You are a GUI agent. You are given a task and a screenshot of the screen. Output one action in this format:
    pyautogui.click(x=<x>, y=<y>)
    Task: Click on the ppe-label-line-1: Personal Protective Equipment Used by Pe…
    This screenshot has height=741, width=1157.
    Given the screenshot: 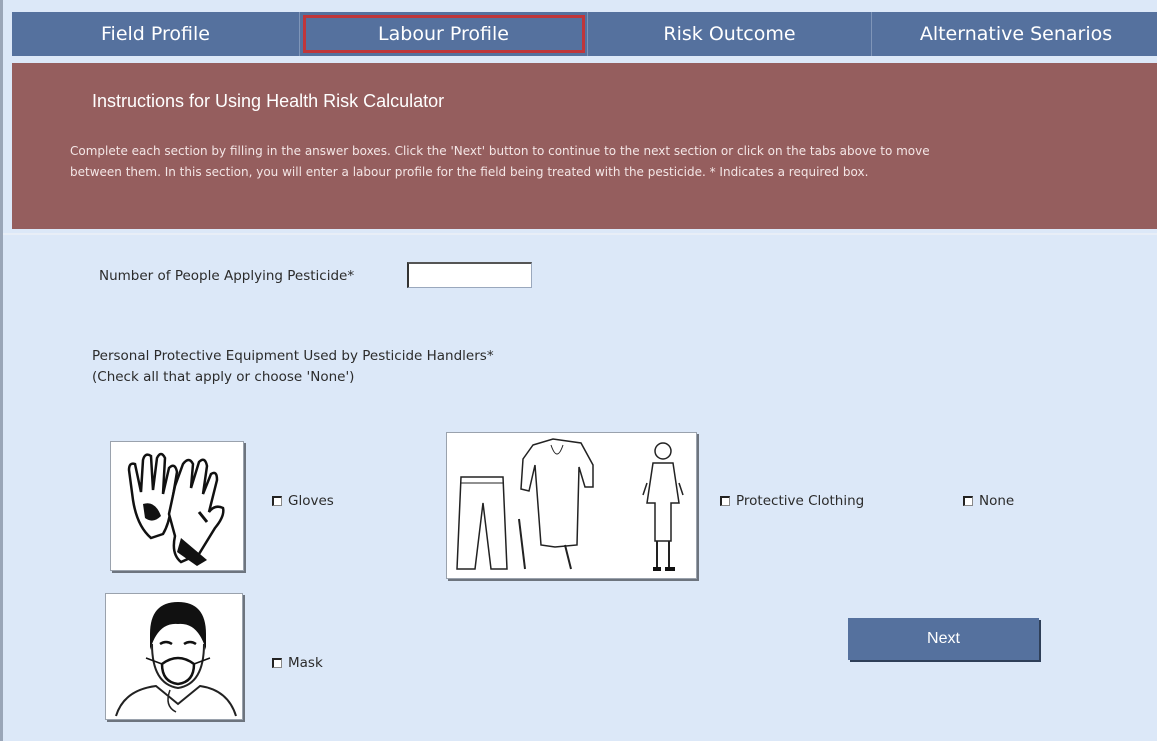 What is the action you would take?
    pyautogui.click(x=293, y=356)
    